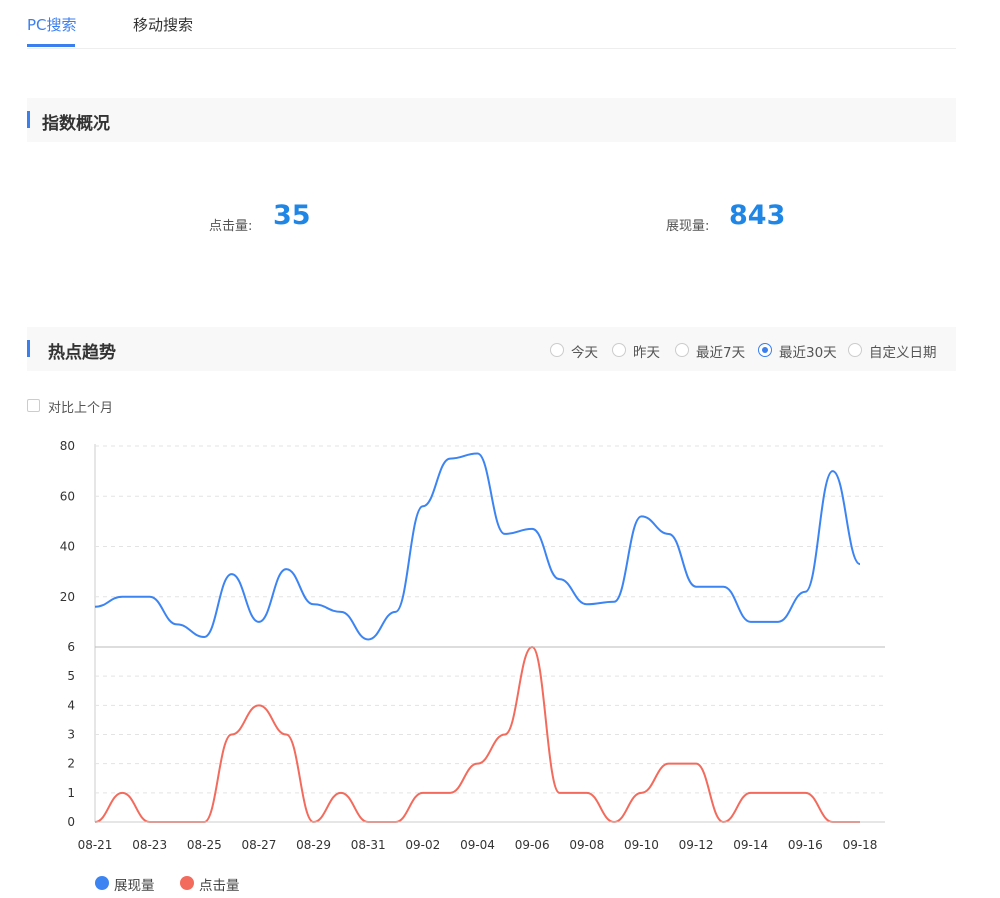 The height and width of the screenshot is (898, 1000). What do you see at coordinates (67, 597) in the screenshot?
I see `y-tick-label: 20` at bounding box center [67, 597].